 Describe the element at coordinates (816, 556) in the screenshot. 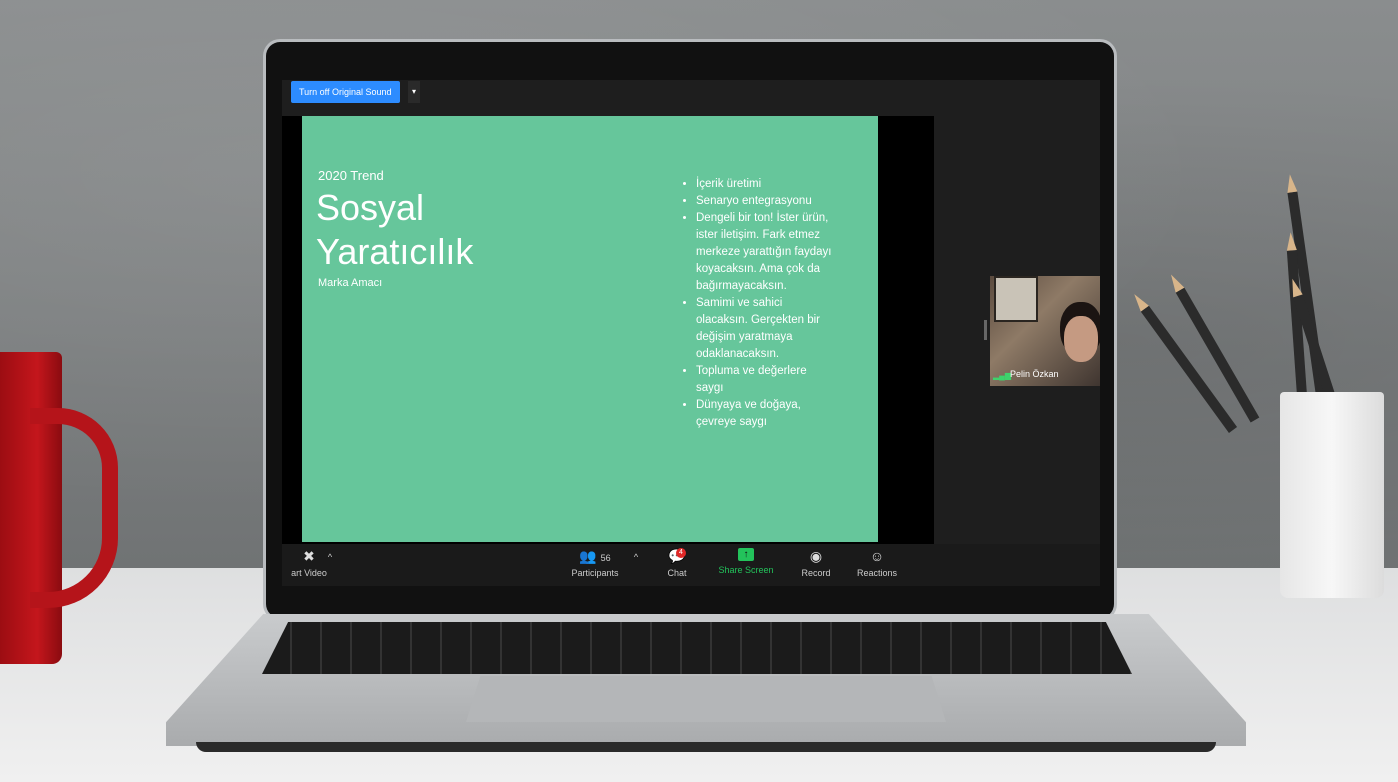

I see `record-icon: ◉` at that location.